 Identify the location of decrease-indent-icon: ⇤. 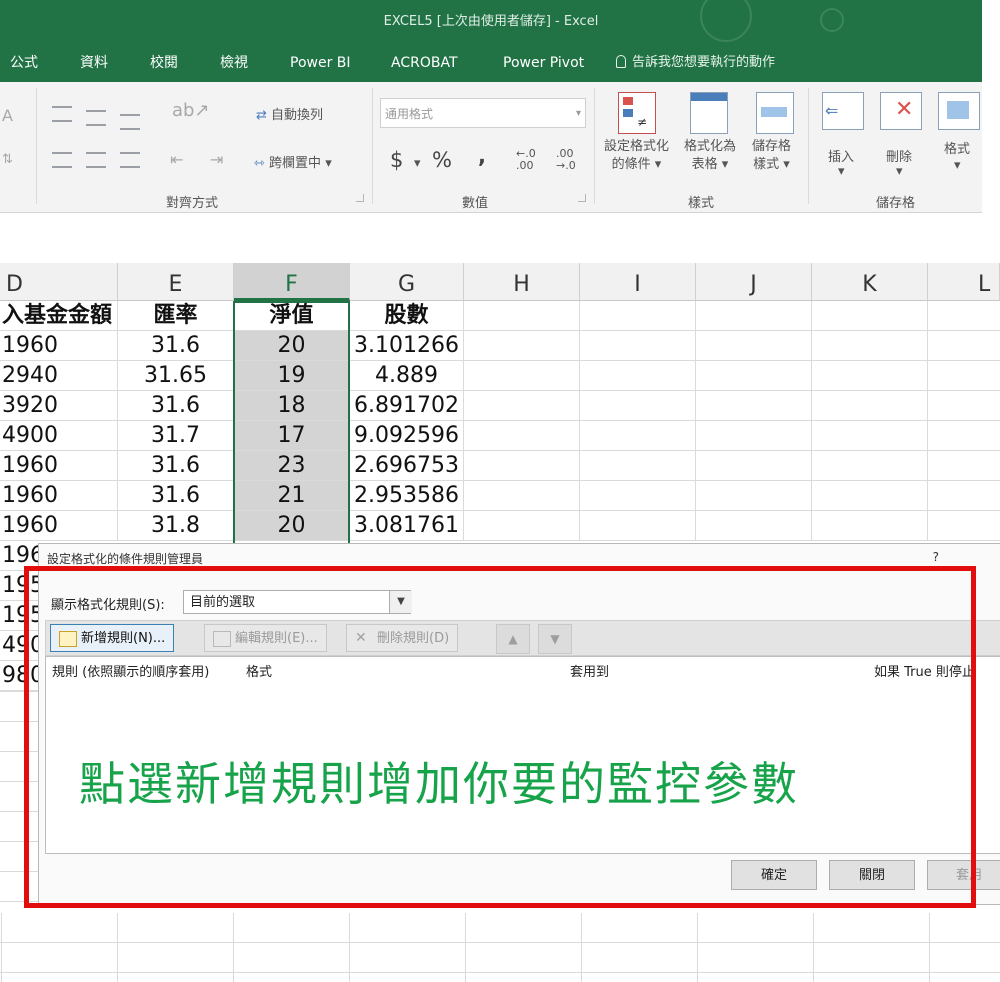
(176, 159).